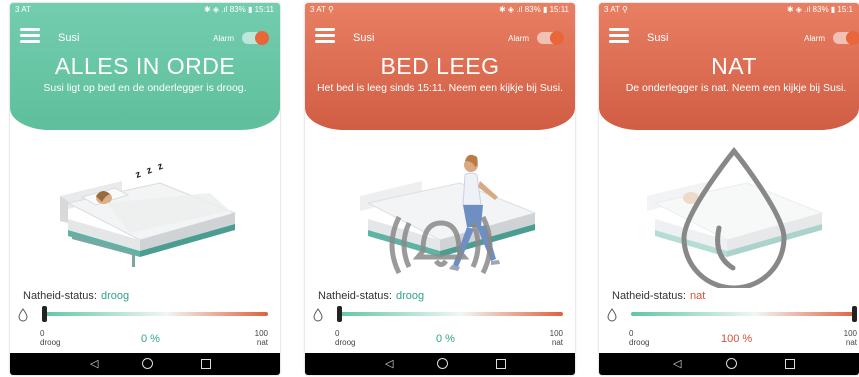 The width and height of the screenshot is (859, 377). I want to click on empty-bed-illustration, so click(440, 210).